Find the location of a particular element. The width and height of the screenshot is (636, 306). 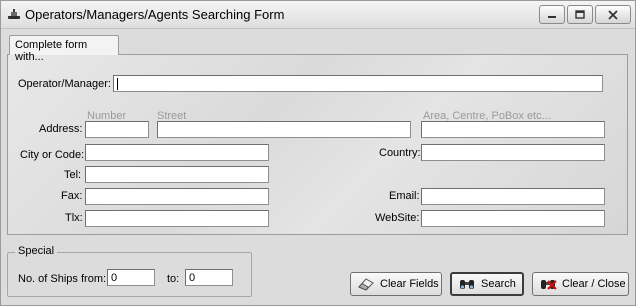

address-number-input is located at coordinates (117, 129).